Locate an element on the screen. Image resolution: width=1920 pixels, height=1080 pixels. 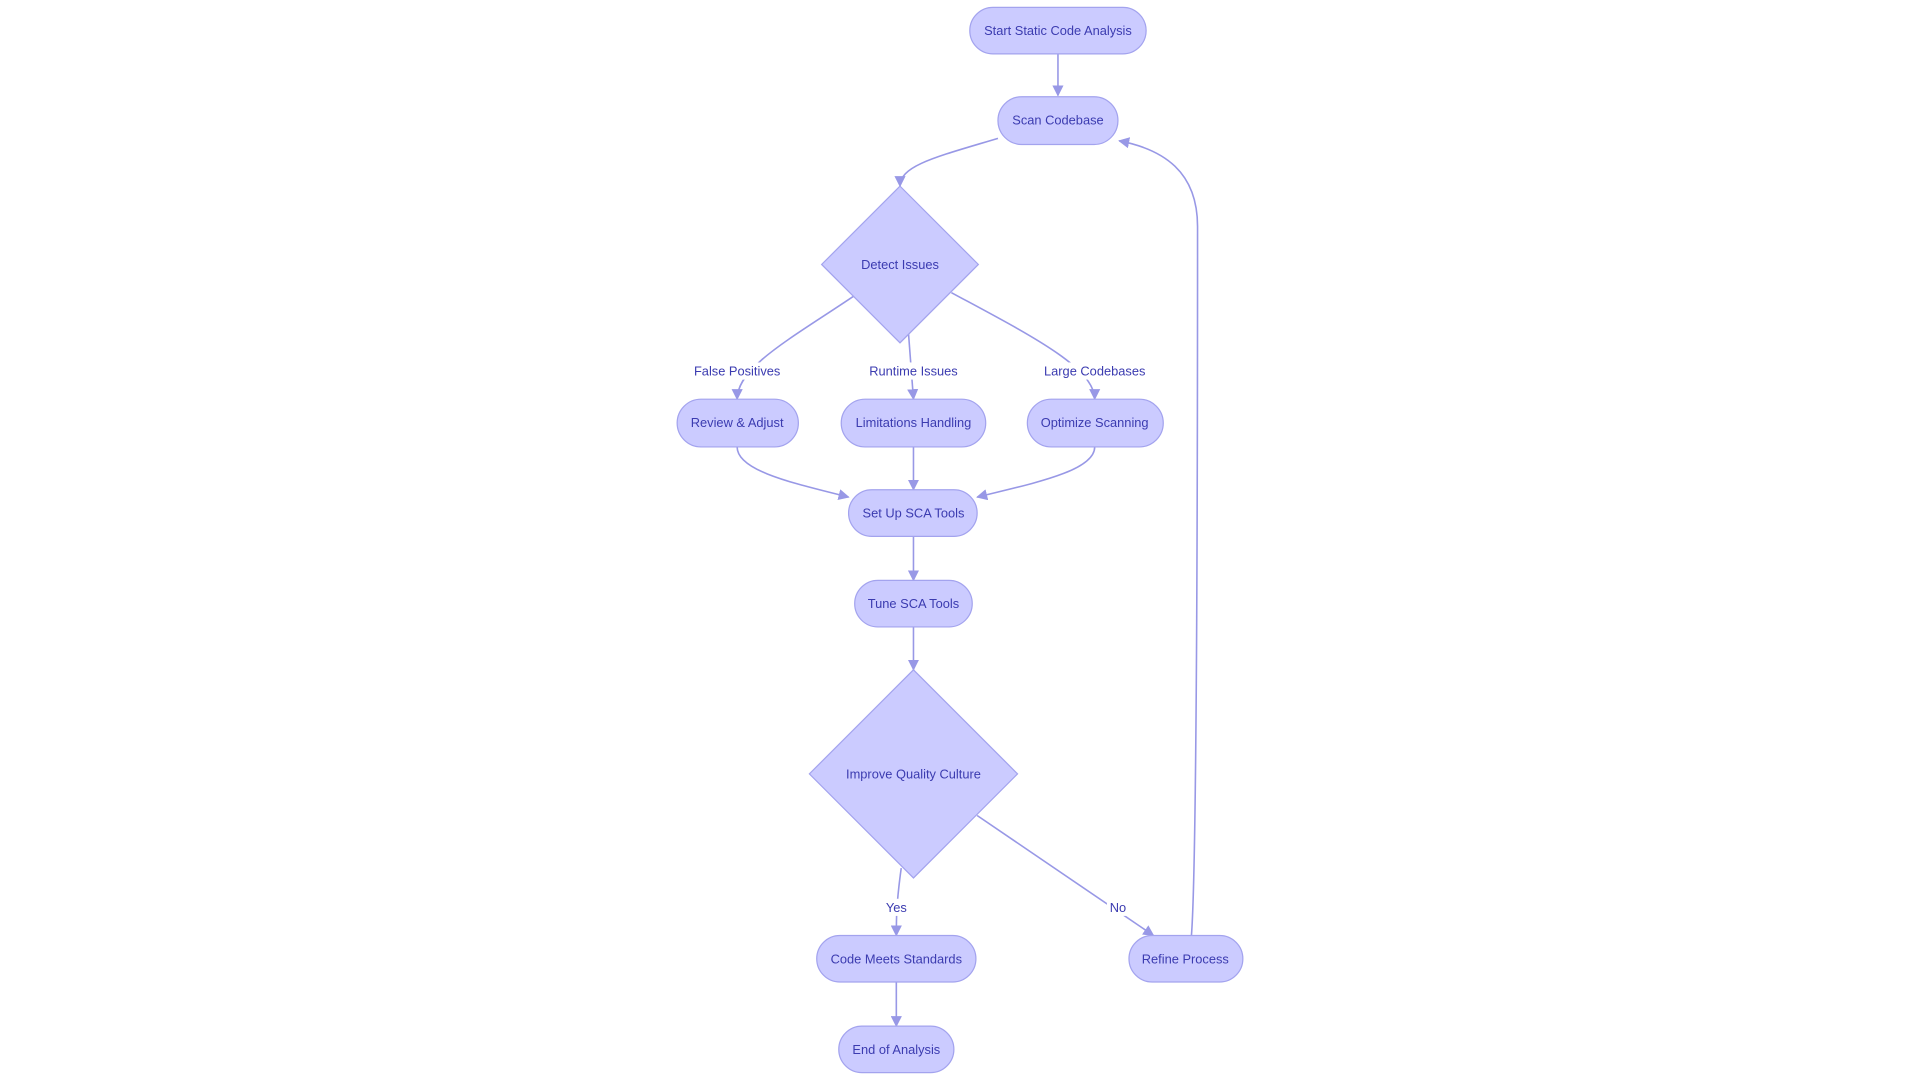
edge-label-no: No is located at coordinates (1118, 907).